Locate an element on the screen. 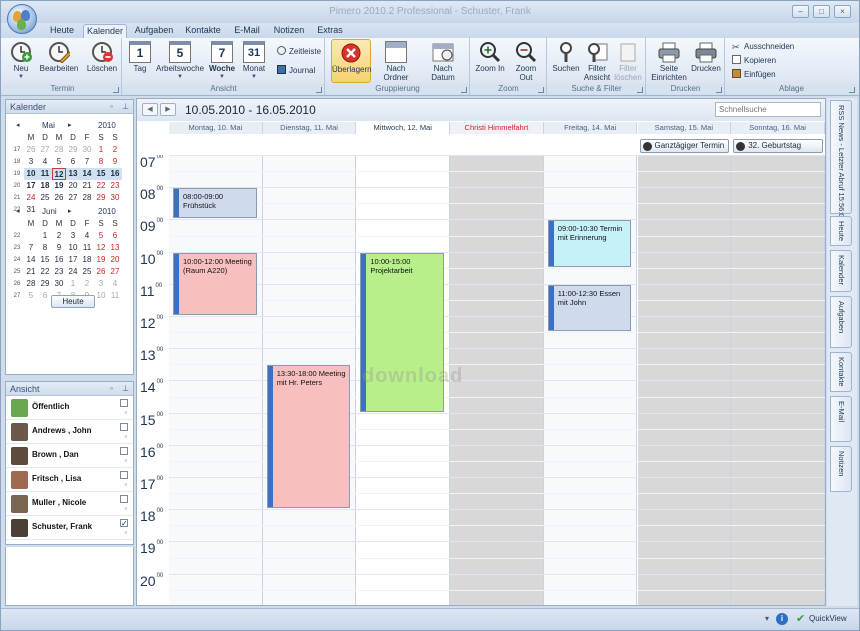 Image resolution: width=860 pixels, height=631 pixels. calendar-day: 16 is located at coordinates (59, 260).